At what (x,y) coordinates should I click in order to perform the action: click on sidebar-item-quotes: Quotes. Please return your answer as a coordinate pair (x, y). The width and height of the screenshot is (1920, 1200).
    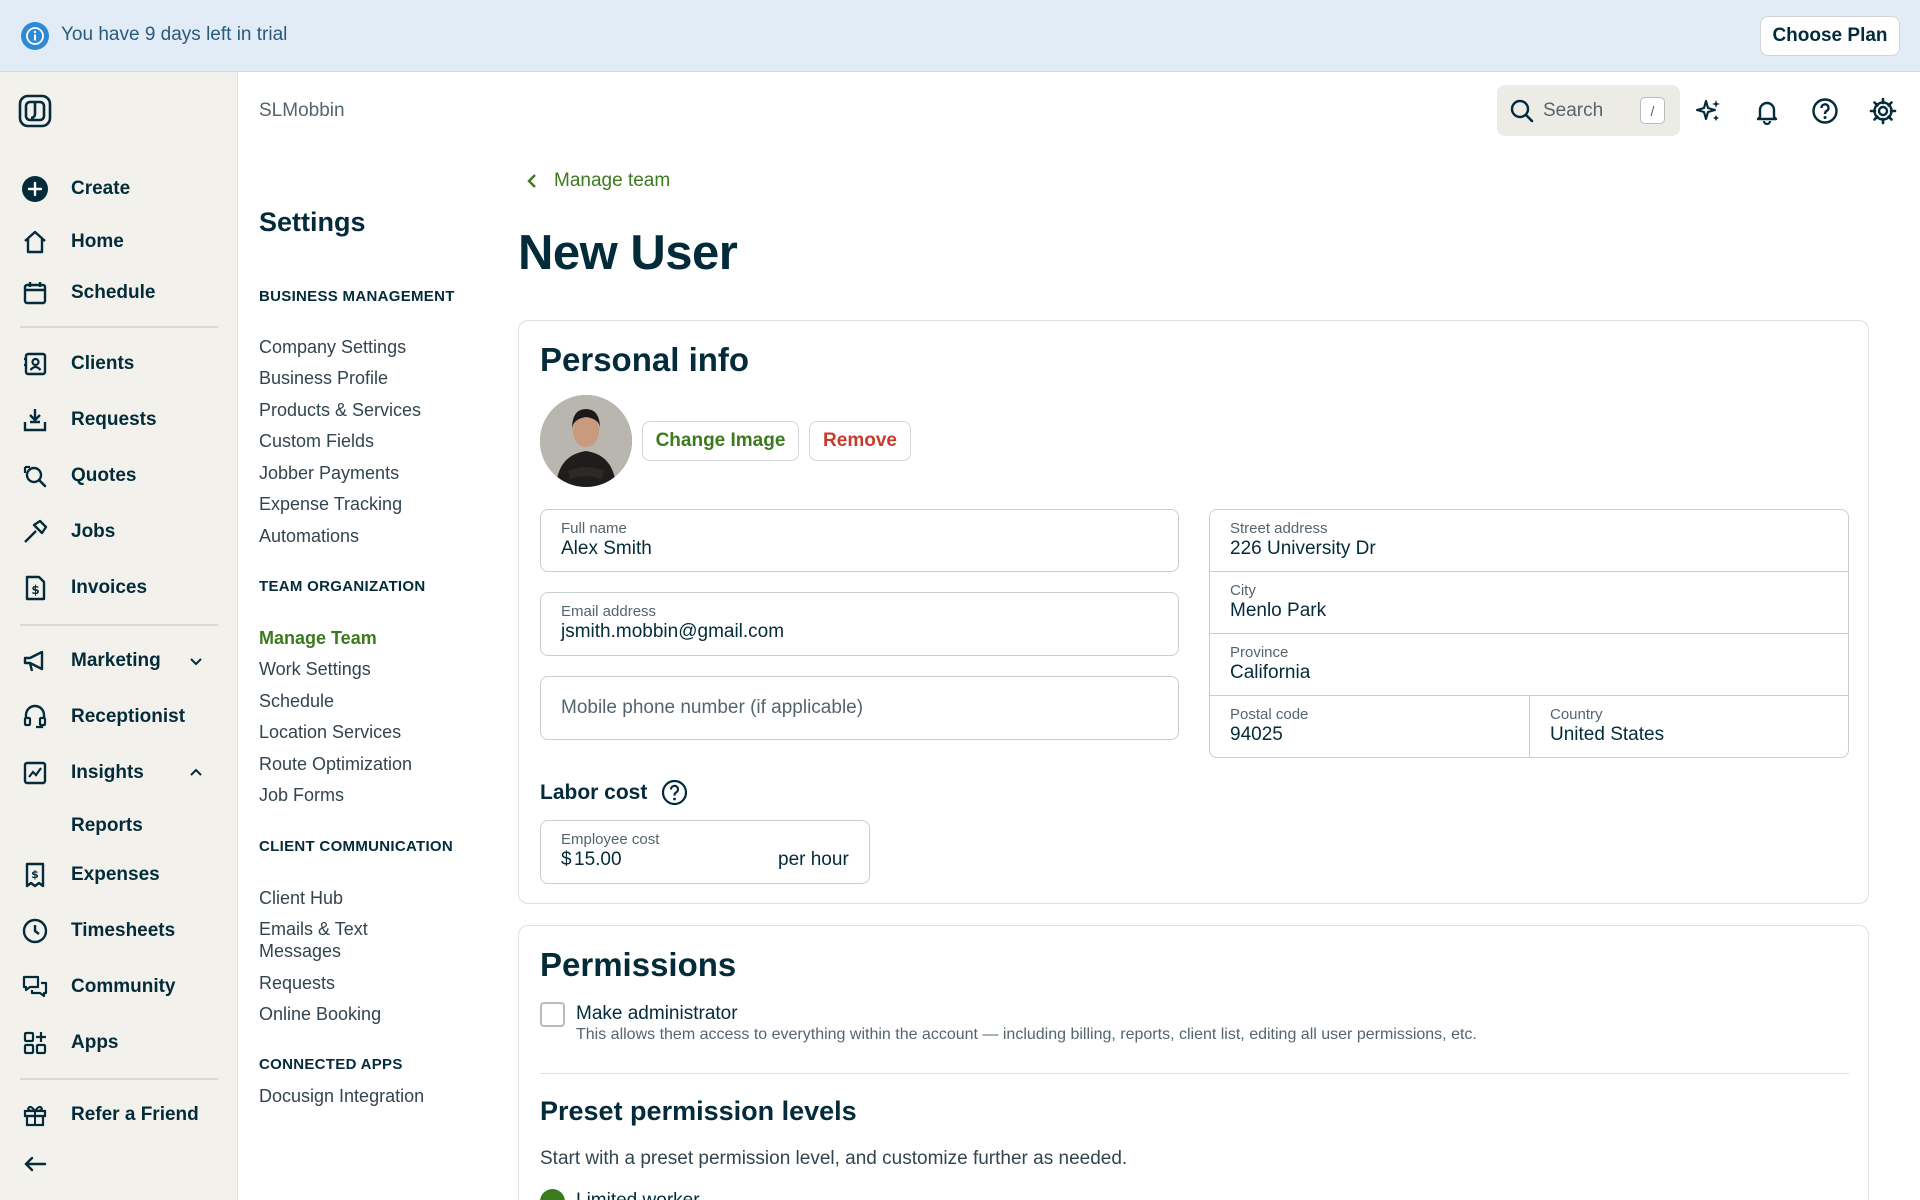
    Looking at the image, I should click on (119, 476).